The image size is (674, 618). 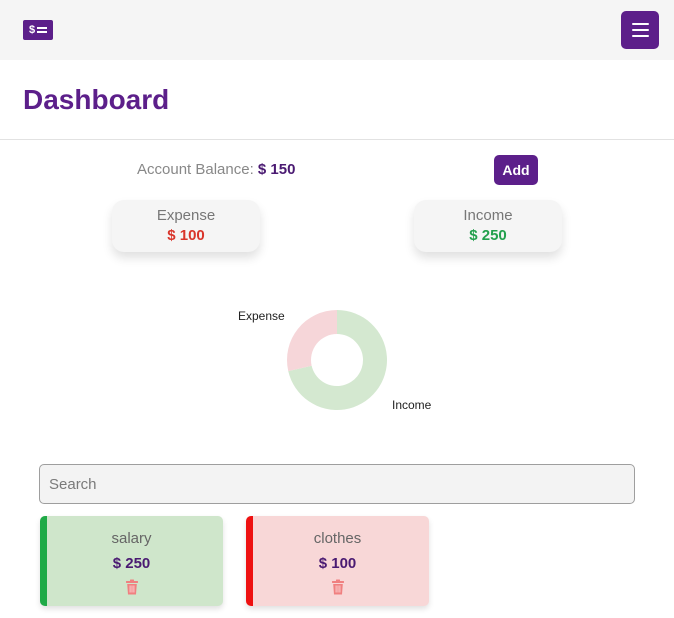 I want to click on expense-income-donut-chart: Expense Income, so click(x=335, y=360).